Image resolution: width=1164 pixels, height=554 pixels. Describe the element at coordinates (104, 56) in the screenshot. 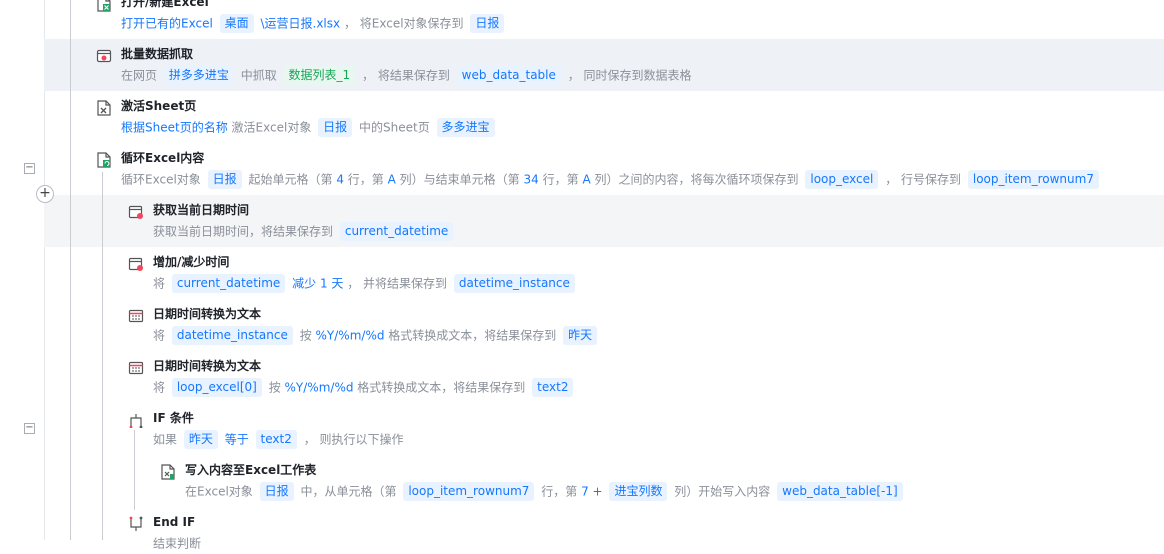

I see `web-scrape-icon` at that location.